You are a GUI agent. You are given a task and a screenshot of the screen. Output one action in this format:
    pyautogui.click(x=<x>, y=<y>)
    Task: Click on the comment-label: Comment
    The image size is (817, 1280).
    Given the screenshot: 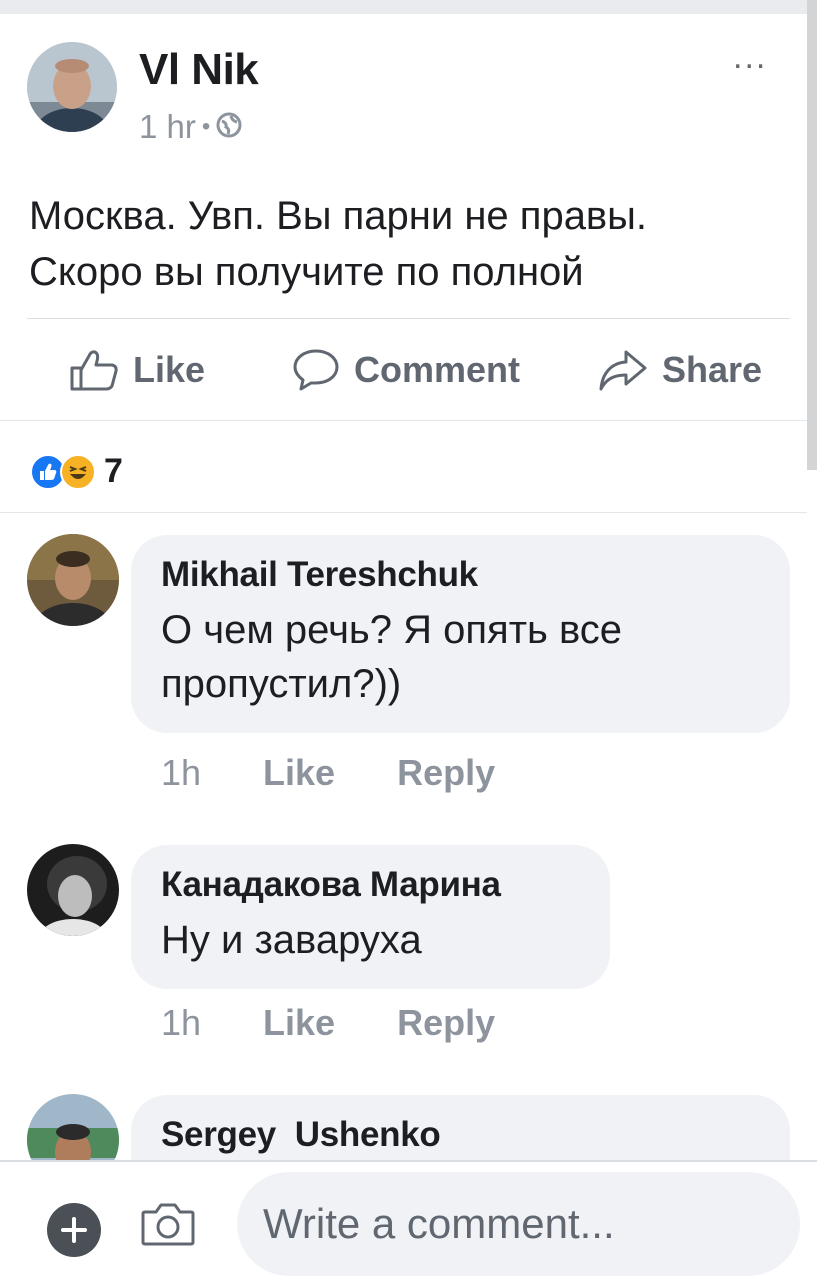 What is the action you would take?
    pyautogui.click(x=437, y=369)
    